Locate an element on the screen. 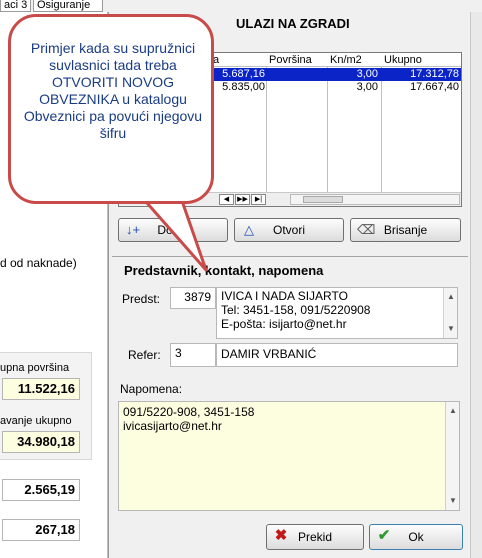 This screenshot has height=558, width=482. tab-strip: aci 3 Osiguranje is located at coordinates (241, 6).